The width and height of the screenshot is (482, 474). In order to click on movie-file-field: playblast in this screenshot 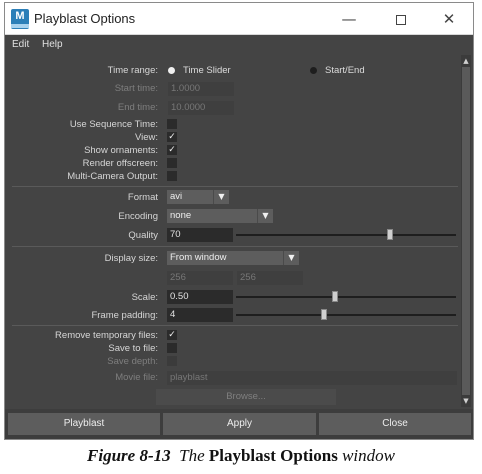, I will do `click(312, 378)`.